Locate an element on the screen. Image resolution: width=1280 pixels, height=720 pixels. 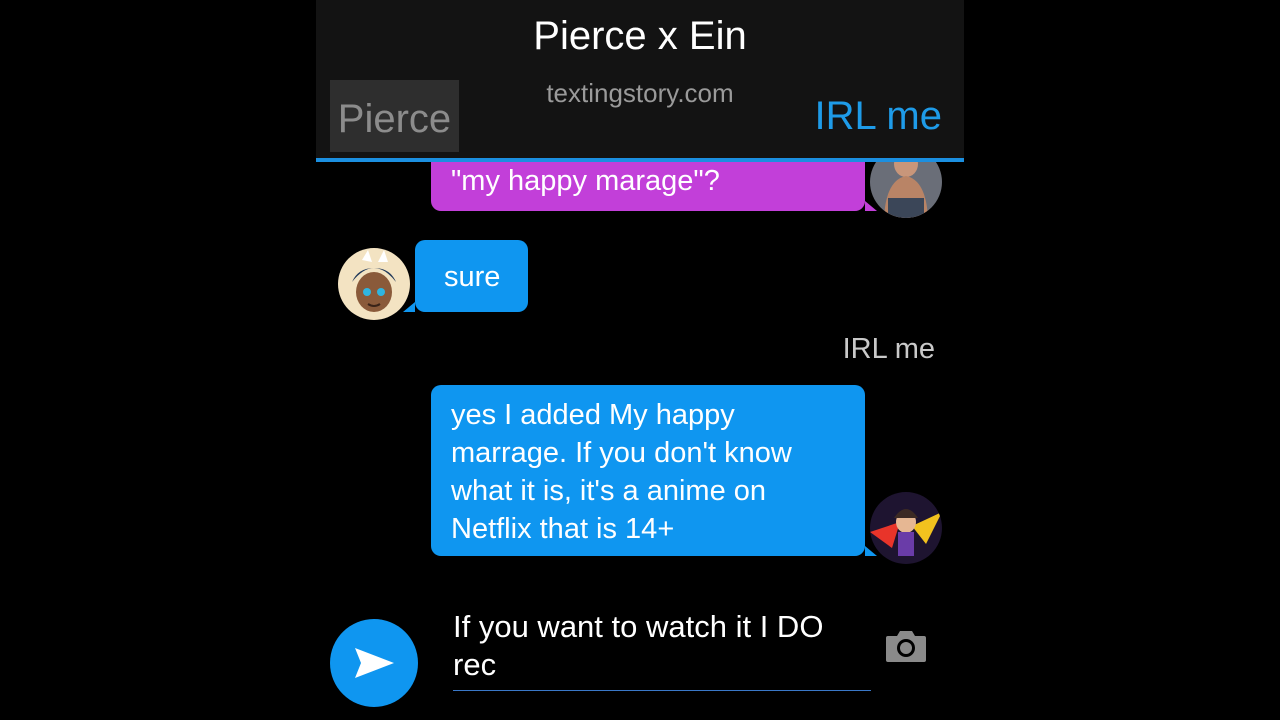
contact-tab-irl-me: IRL me is located at coordinates (878, 116).